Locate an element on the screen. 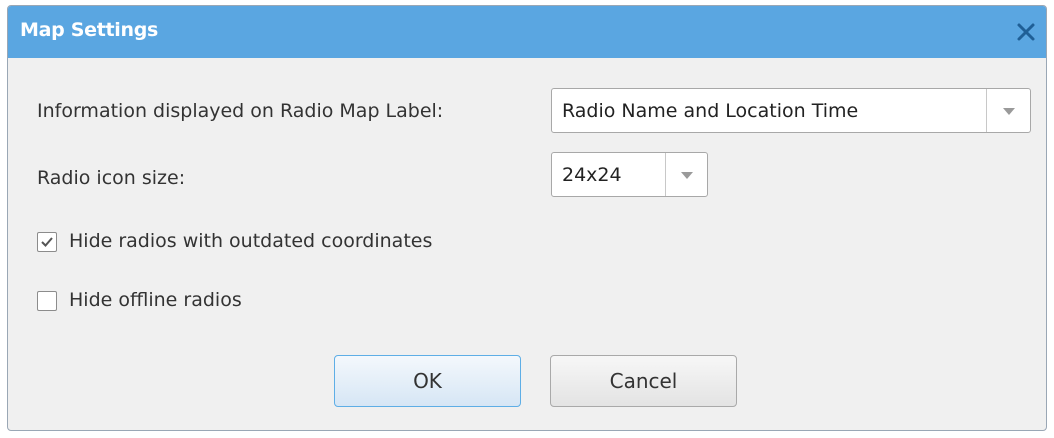 The width and height of the screenshot is (1054, 438). cancel-button: Cancel is located at coordinates (643, 381).